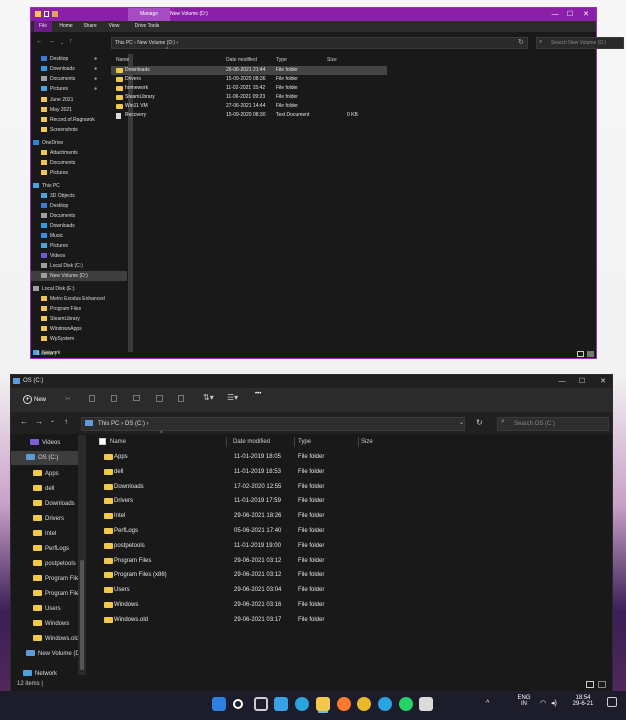 The image size is (626, 720). Describe the element at coordinates (249, 70) in the screenshot. I see `file-row: Downloads 26-06-2021 21:44 File folder` at that location.